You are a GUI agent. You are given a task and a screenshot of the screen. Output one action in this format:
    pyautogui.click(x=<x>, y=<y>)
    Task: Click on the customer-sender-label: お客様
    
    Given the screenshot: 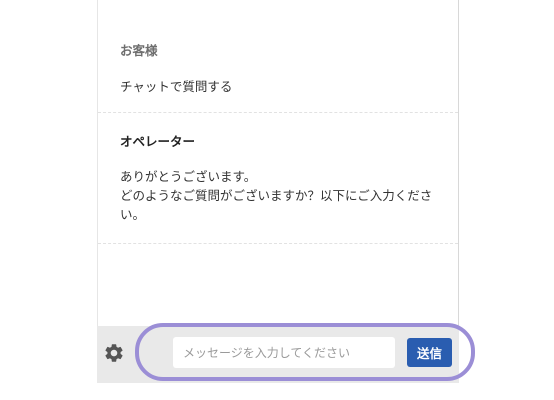 What is the action you would take?
    pyautogui.click(x=139, y=50)
    